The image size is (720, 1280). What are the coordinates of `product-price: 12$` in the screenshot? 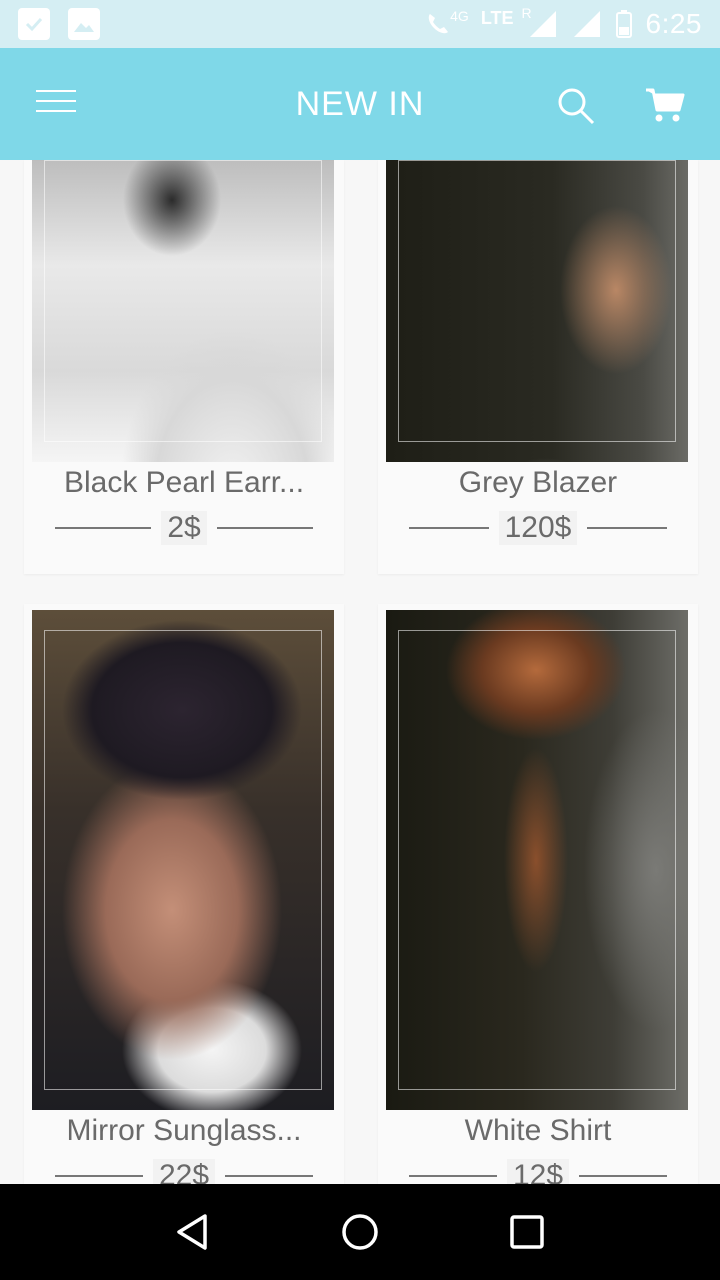 It's located at (538, 1171).